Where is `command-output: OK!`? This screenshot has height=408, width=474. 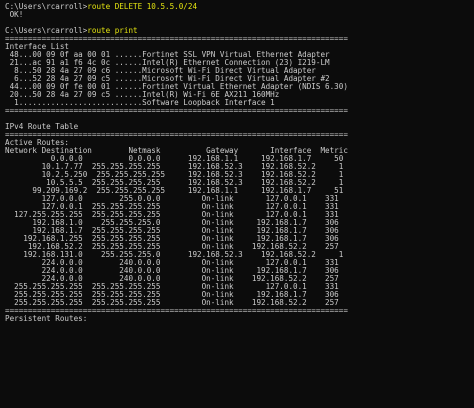 command-output: OK! is located at coordinates (14, 14).